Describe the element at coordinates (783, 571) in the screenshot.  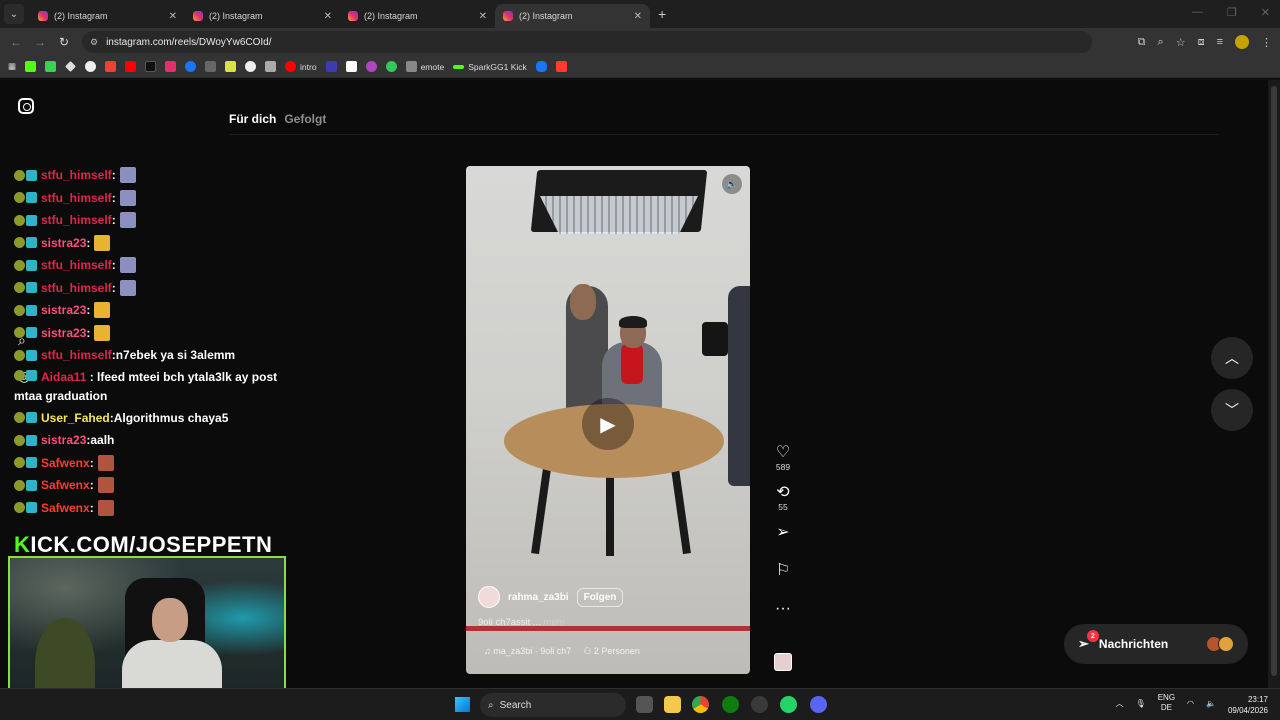
I see `bookmark-save-icon: ⚐` at that location.